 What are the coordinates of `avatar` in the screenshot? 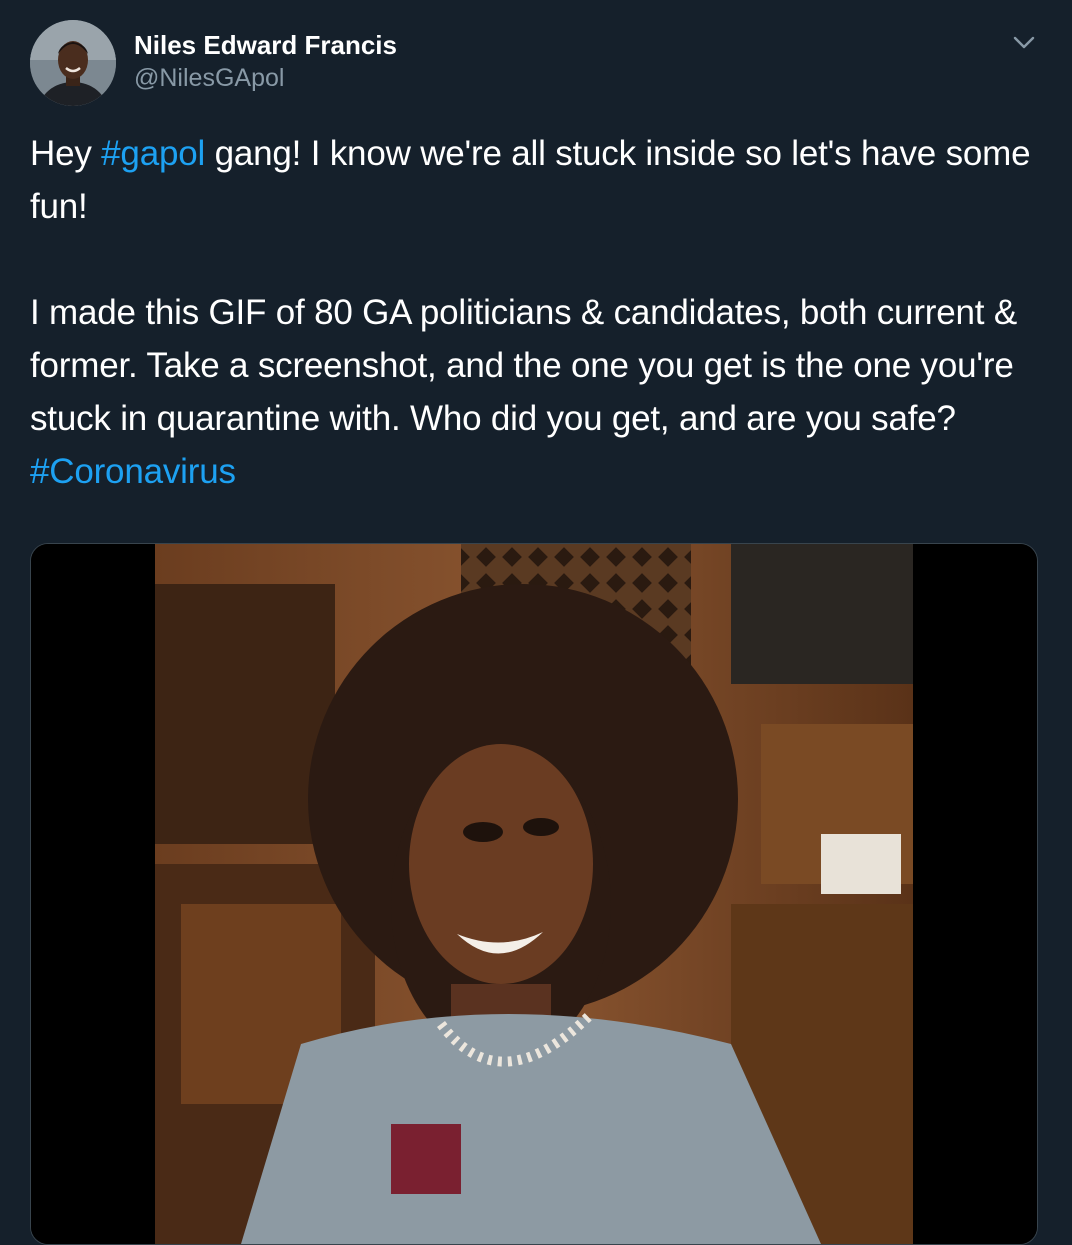 It's located at (73, 63).